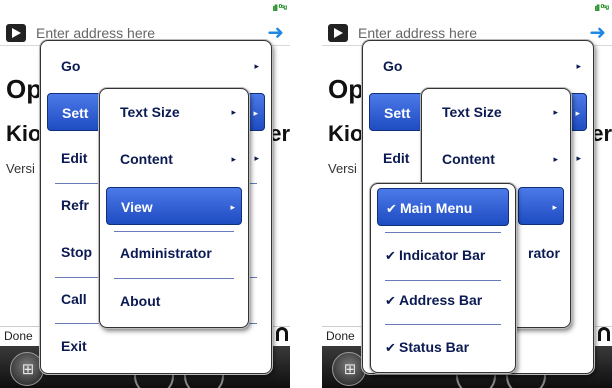  Describe the element at coordinates (539, 253) in the screenshot. I see `menu-item-administrator: rator` at that location.